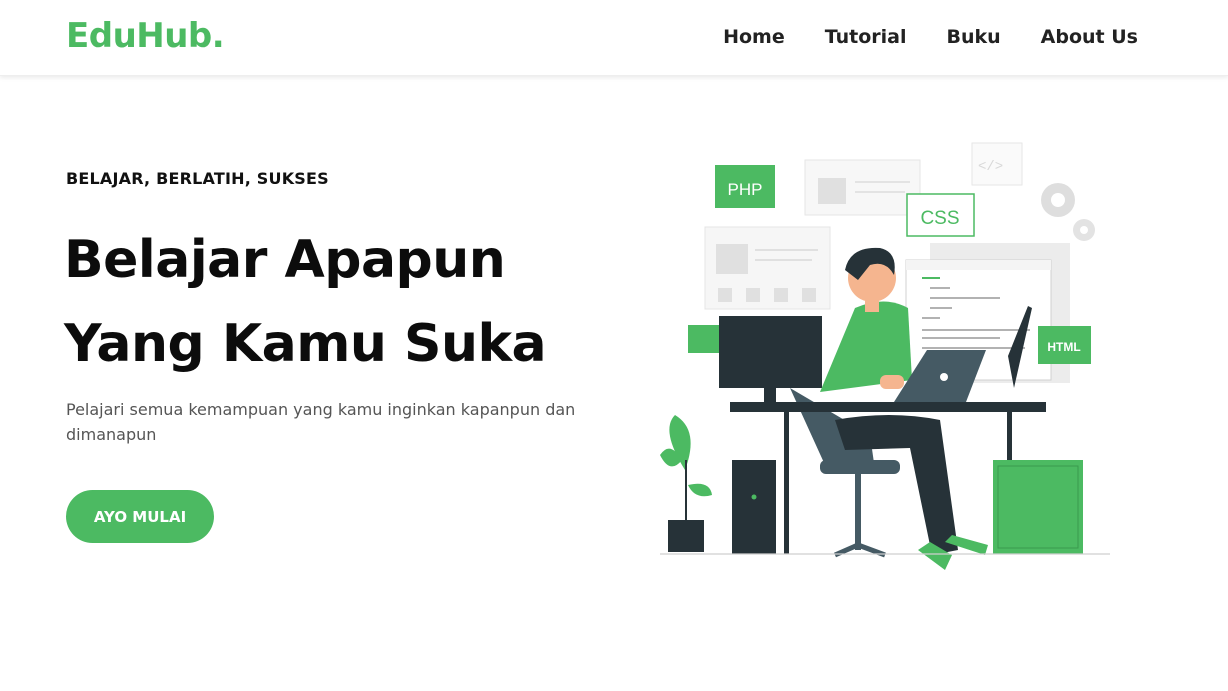 The width and height of the screenshot is (1228, 691). Describe the element at coordinates (1089, 37) in the screenshot. I see `nav-link-about-us: About Us` at that location.